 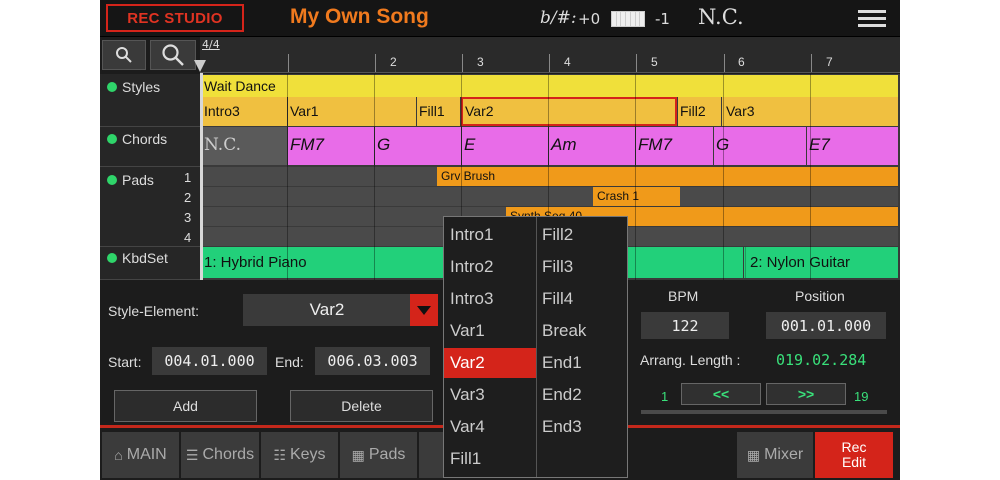 I want to click on track-name: Styles, so click(x=141, y=87).